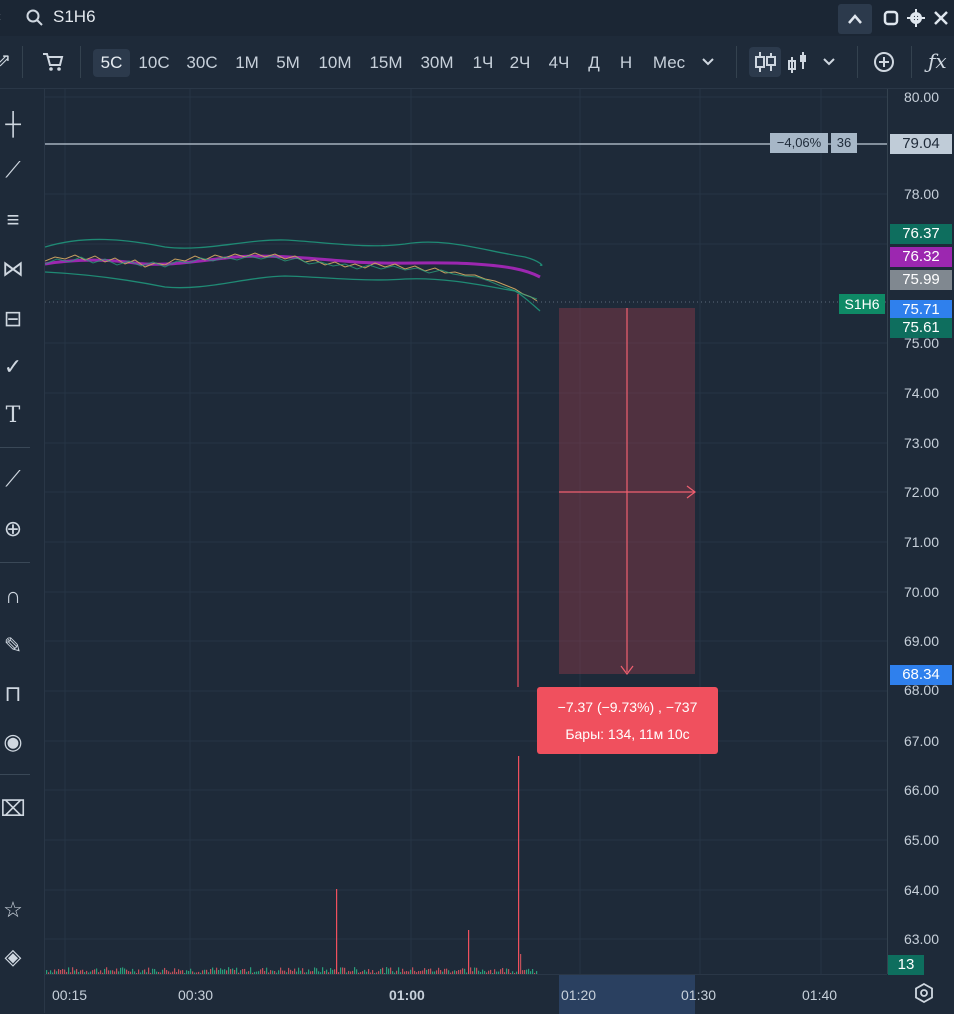 The width and height of the screenshot is (954, 1014). What do you see at coordinates (13, 910) in the screenshot?
I see `star-icon: ☆` at bounding box center [13, 910].